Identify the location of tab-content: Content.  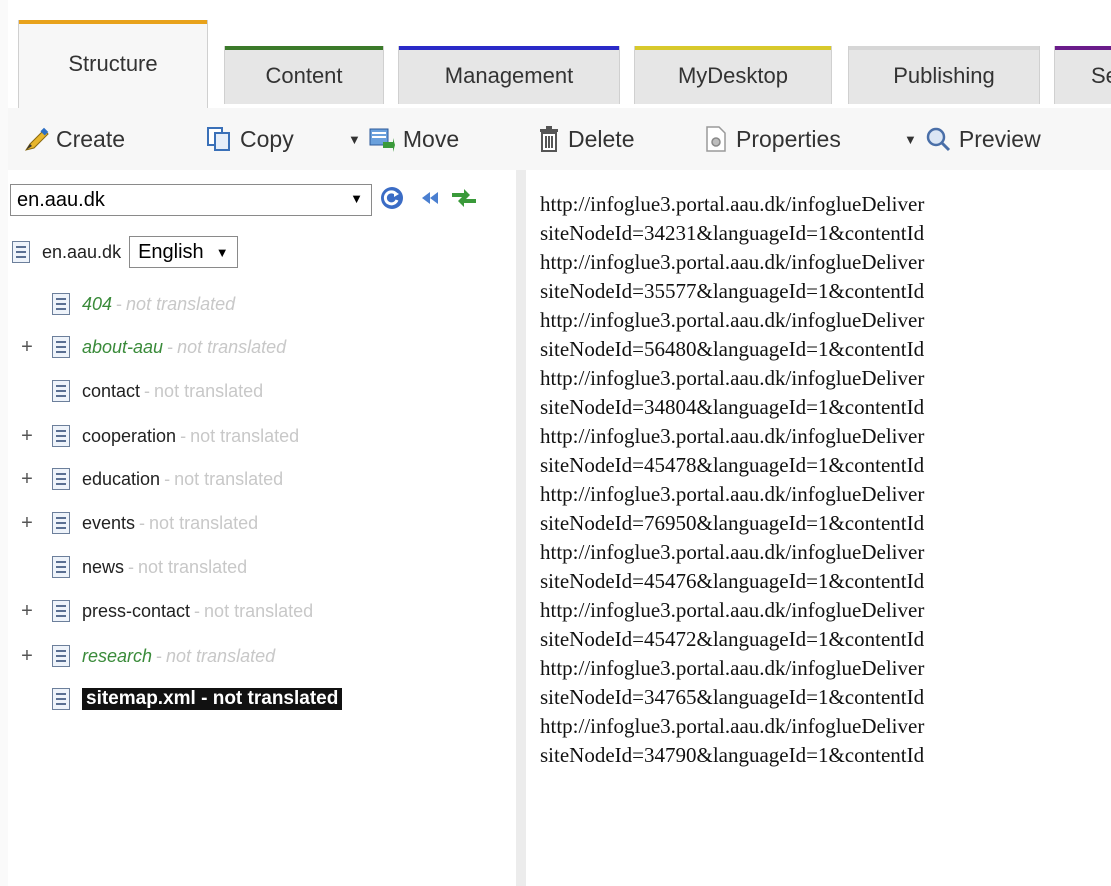
(304, 75).